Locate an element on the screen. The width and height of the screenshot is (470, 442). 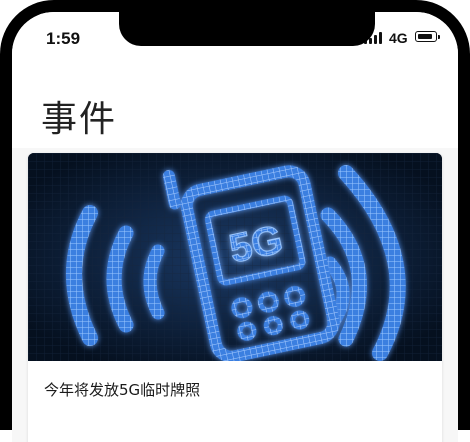
article-title: 今年将发放5G临时牌照 is located at coordinates (122, 389).